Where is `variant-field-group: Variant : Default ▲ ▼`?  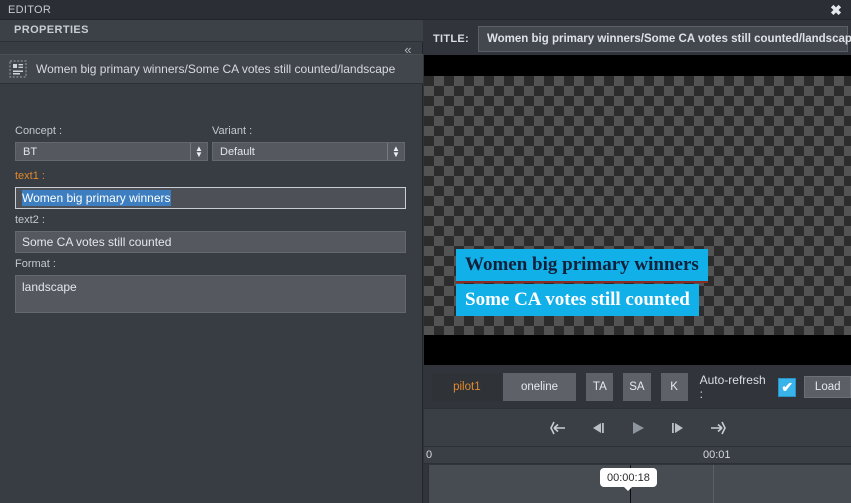 variant-field-group: Variant : Default ▲ ▼ is located at coordinates (308, 143).